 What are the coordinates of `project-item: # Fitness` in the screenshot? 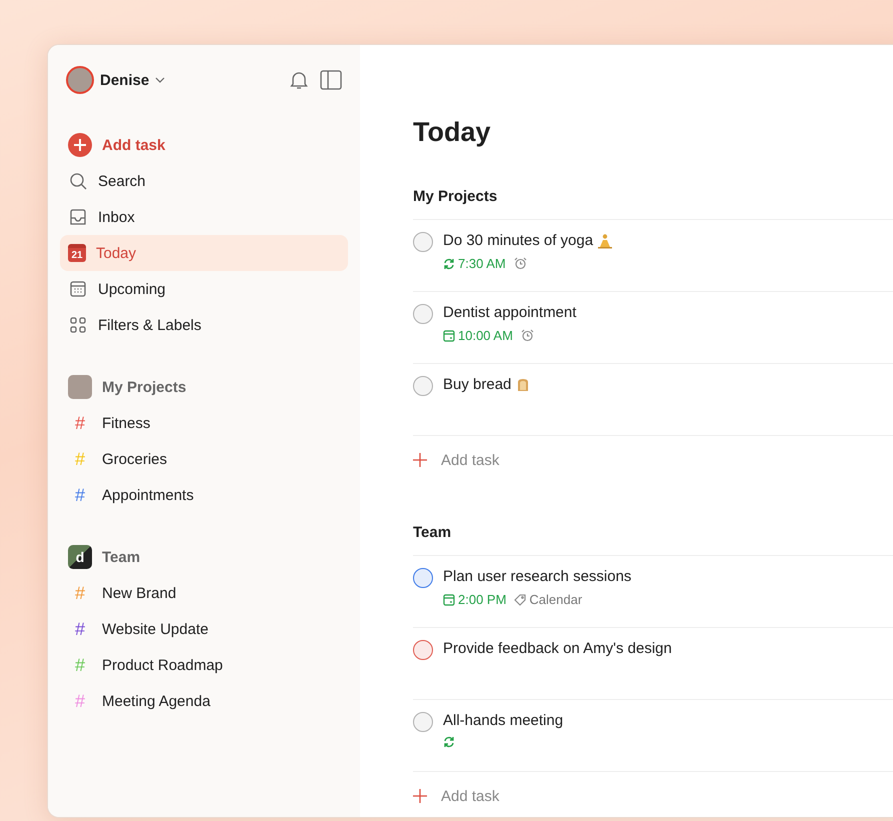 It's located at (204, 423).